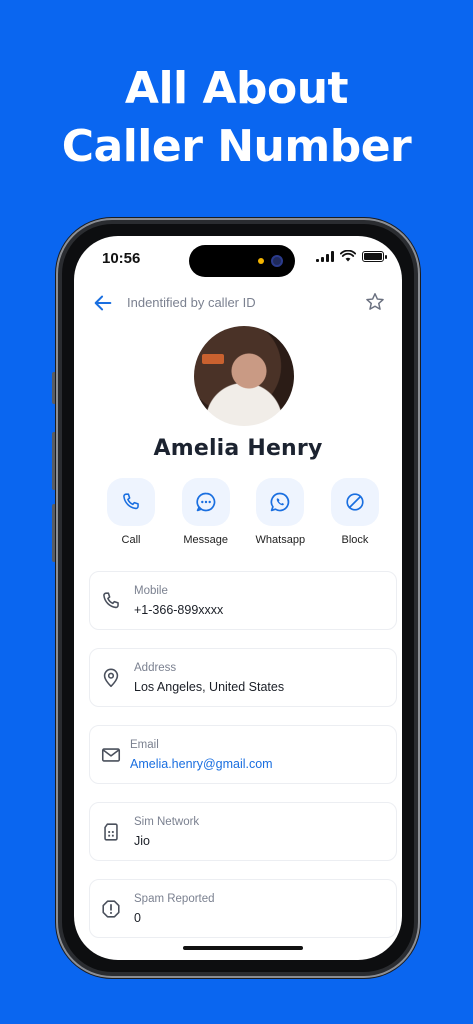 This screenshot has width=473, height=1024. Describe the element at coordinates (243, 512) in the screenshot. I see `quick-actions: Call Message Whatsapp Block` at that location.